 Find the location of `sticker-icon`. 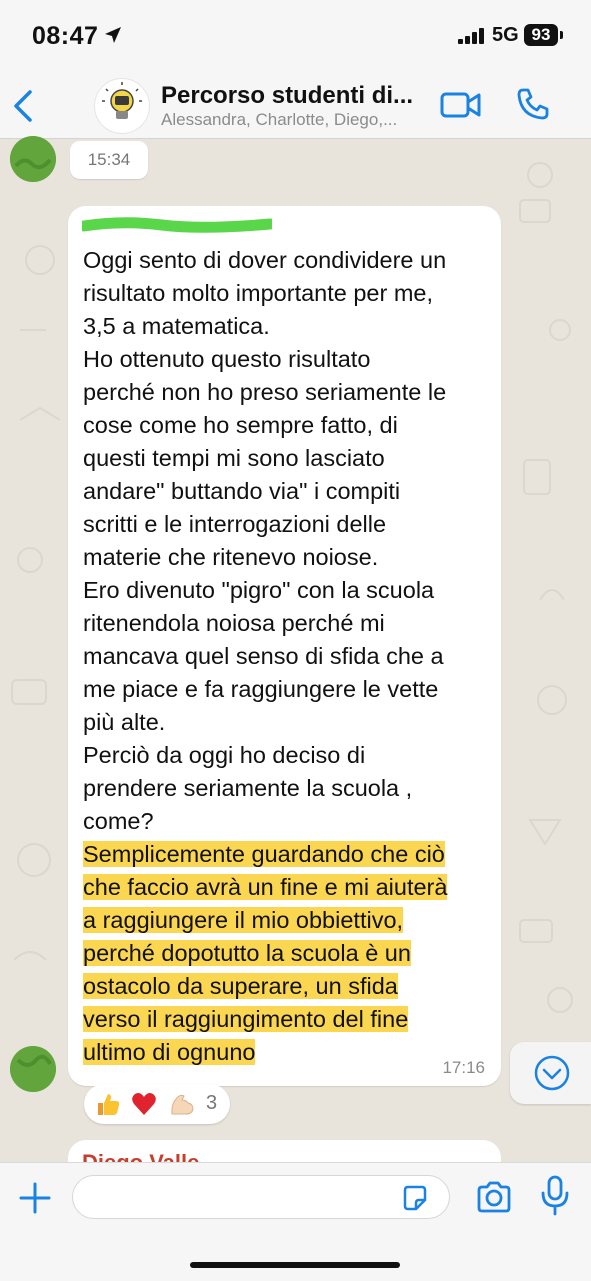

sticker-icon is located at coordinates (415, 1198).